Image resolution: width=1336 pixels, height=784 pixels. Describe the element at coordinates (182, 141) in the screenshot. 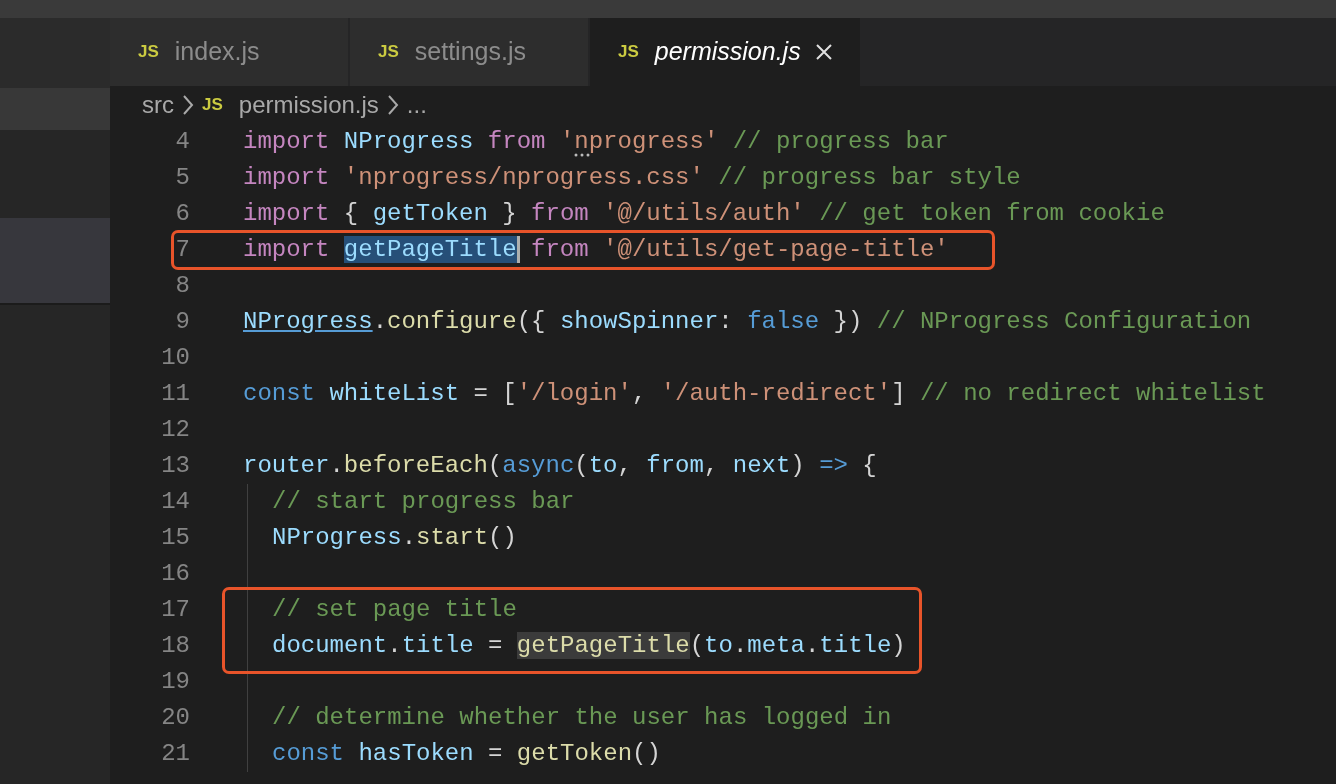

I see `line-number: 4` at that location.